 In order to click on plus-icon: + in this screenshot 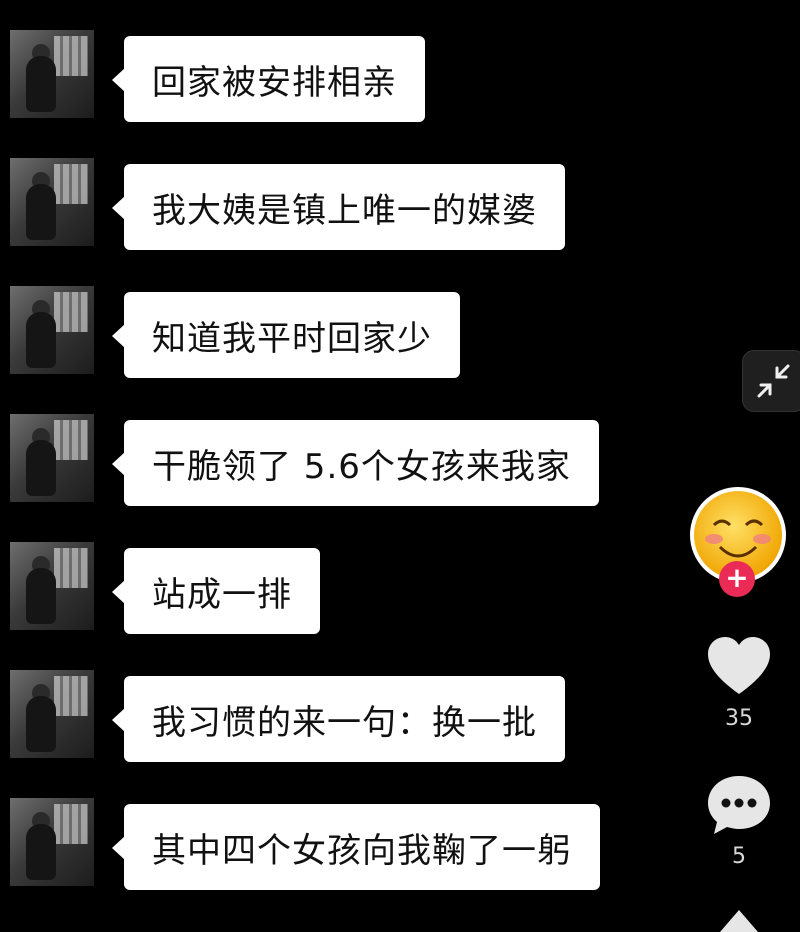, I will do `click(737, 577)`.